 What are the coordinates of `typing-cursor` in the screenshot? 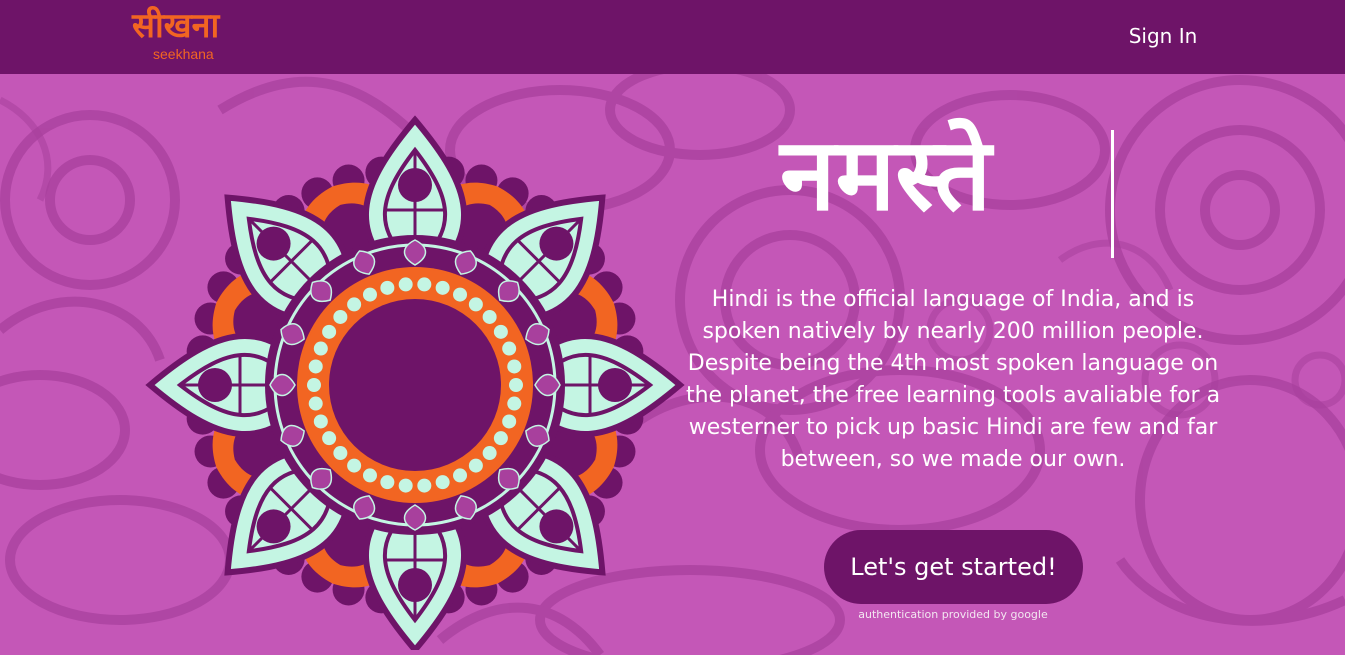 It's located at (1112, 194).